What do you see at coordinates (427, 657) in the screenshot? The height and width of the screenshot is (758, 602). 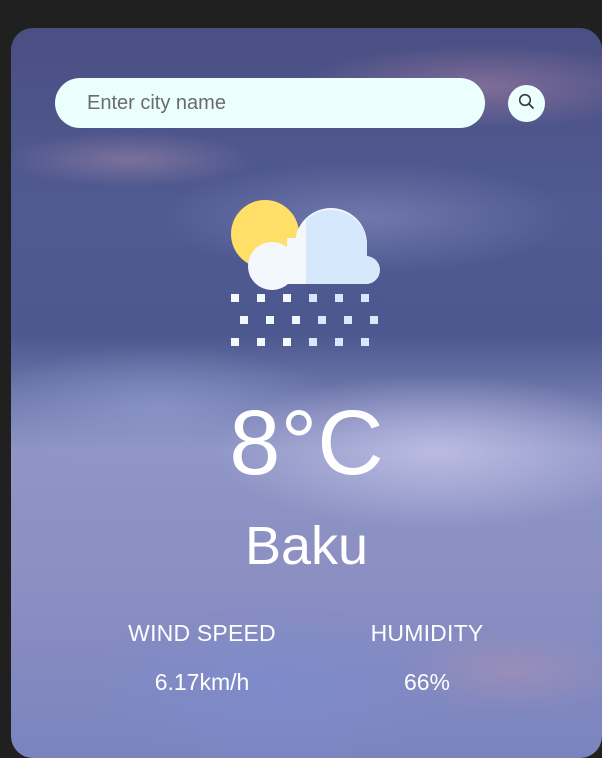 I see `humidity-stat: HUMIDITY 66%` at bounding box center [427, 657].